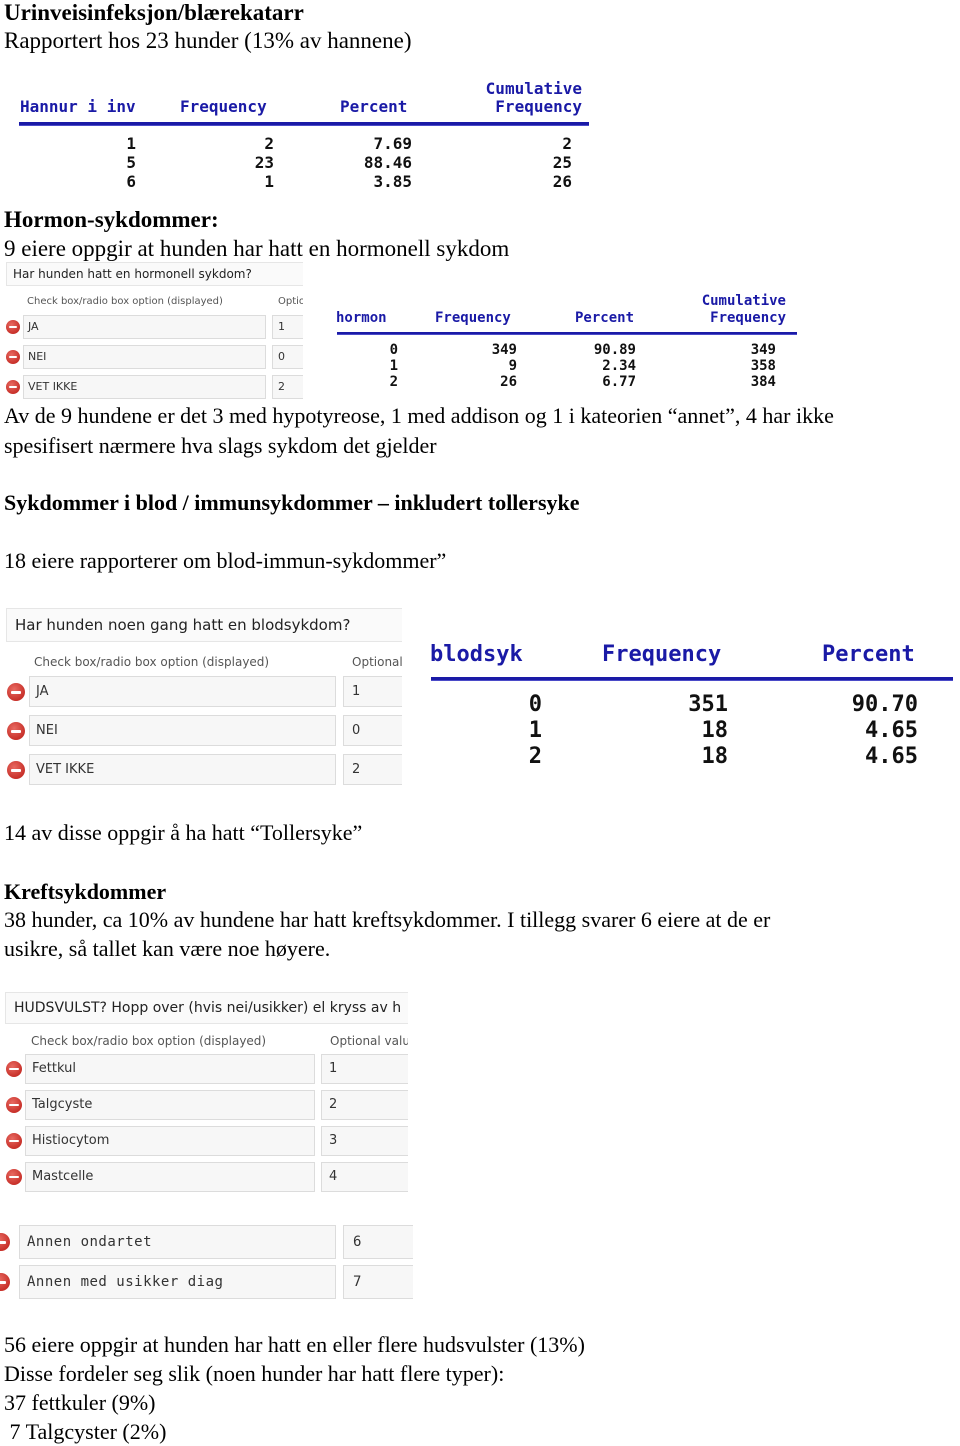  What do you see at coordinates (170, 1069) in the screenshot?
I see `option-label-input: Fettkul` at bounding box center [170, 1069].